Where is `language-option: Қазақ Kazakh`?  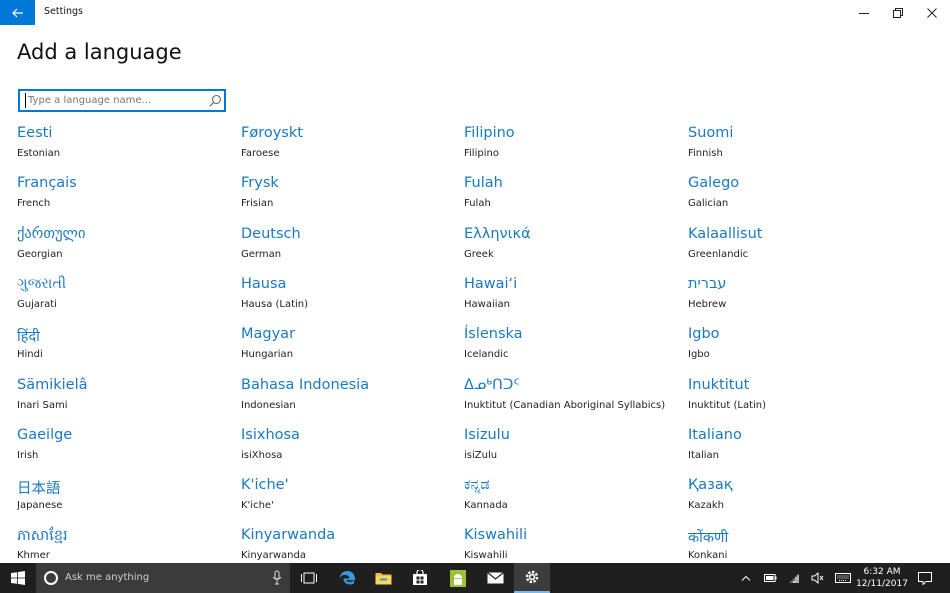
language-option: Қазақ Kazakh is located at coordinates (795, 499).